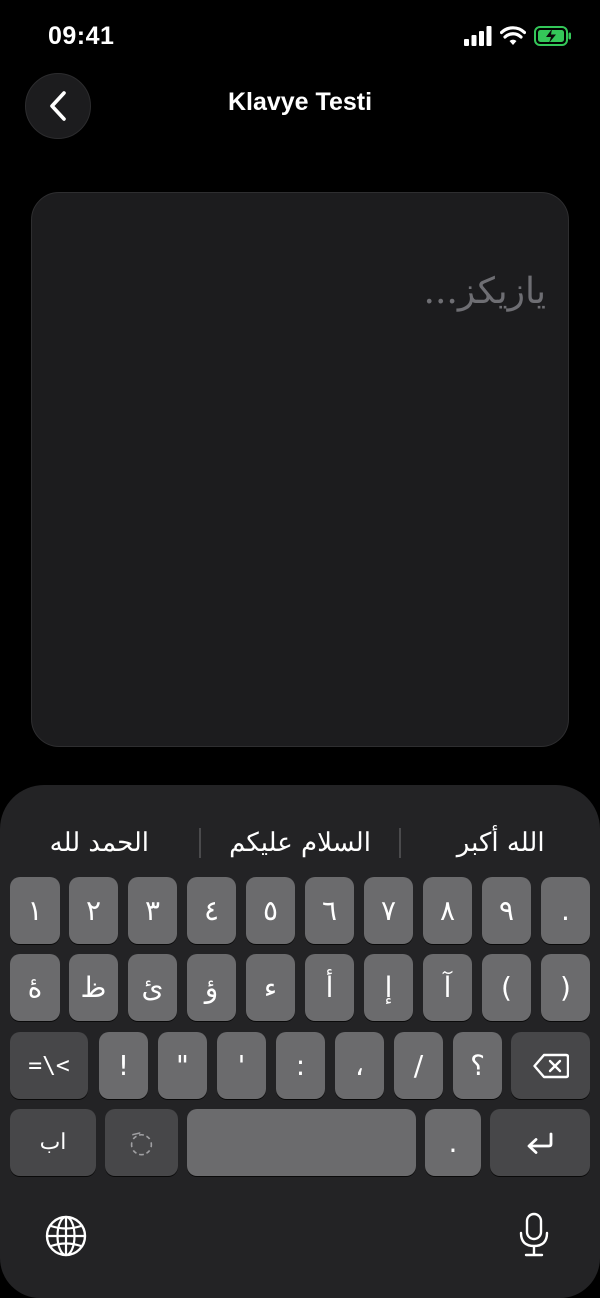 This screenshot has height=1298, width=600. I want to click on microphone-icon, so click(534, 1234).